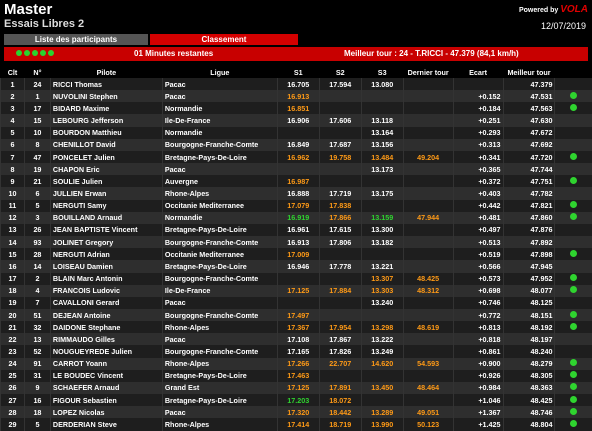  I want to click on best-lap-cell: 47.782, so click(529, 193).